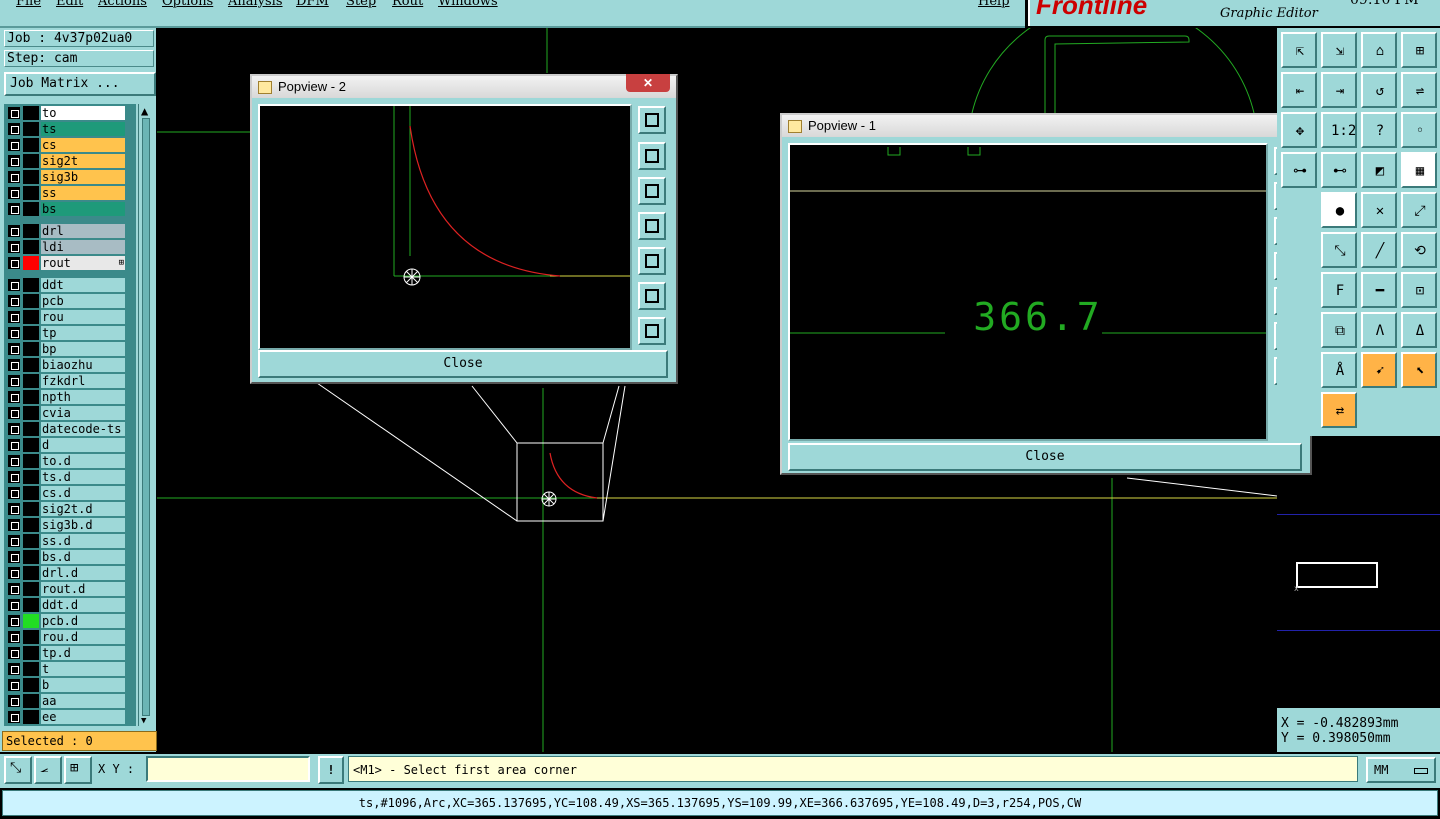  I want to click on layer-row: ss, so click(65, 193).